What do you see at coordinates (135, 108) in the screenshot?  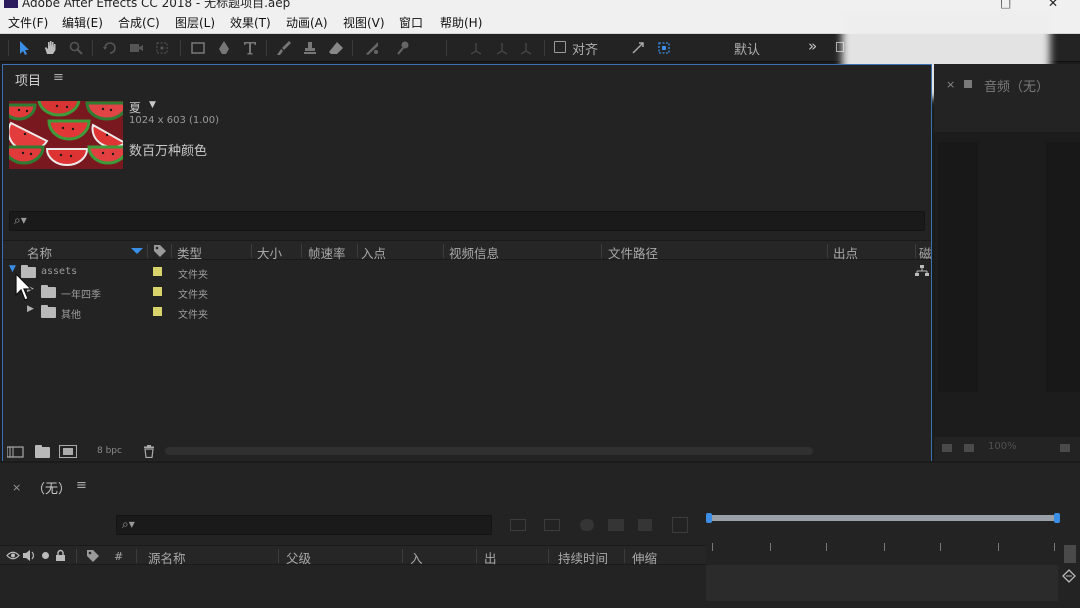 I see `footage-name: 夏` at bounding box center [135, 108].